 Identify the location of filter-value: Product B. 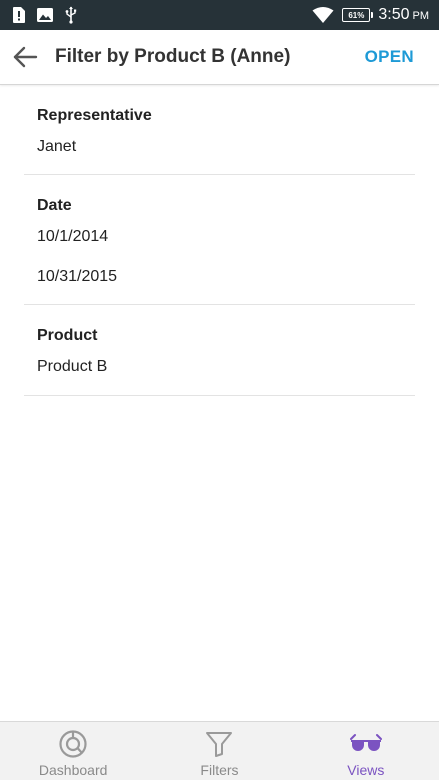
(72, 366).